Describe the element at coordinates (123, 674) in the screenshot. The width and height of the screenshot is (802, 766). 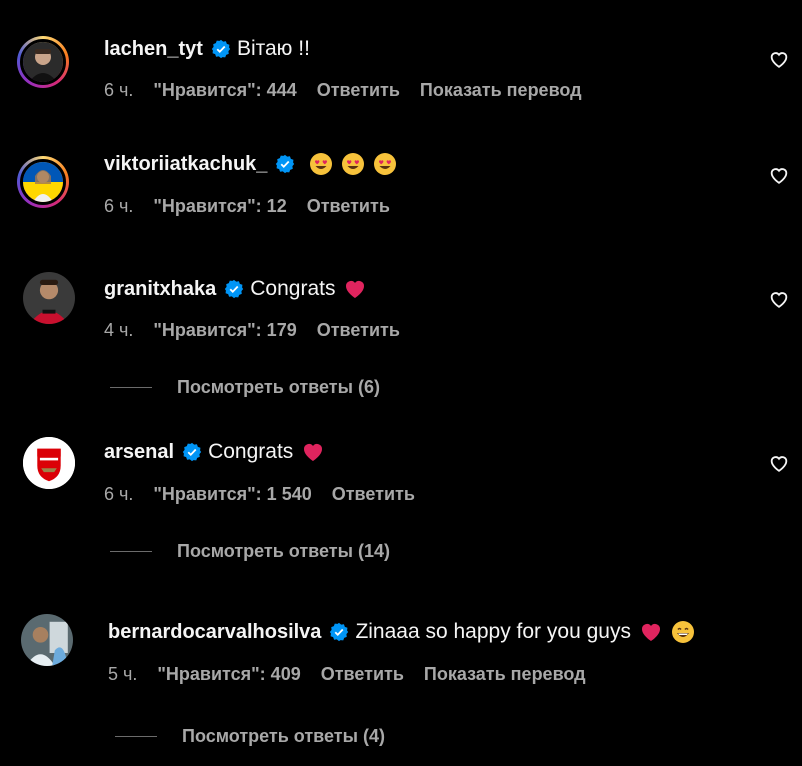
I see `timestamp: 5 ч.` at that location.